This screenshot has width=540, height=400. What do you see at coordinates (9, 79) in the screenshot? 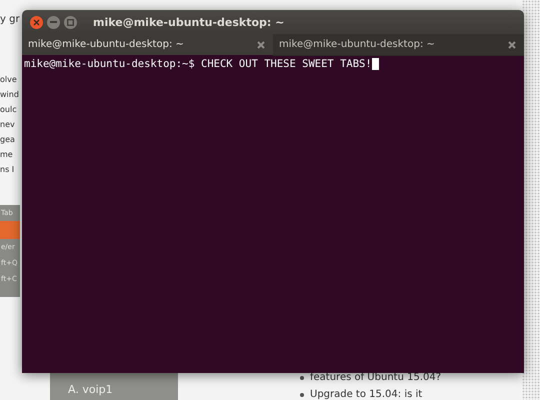
I see `text-fragment: olve` at bounding box center [9, 79].